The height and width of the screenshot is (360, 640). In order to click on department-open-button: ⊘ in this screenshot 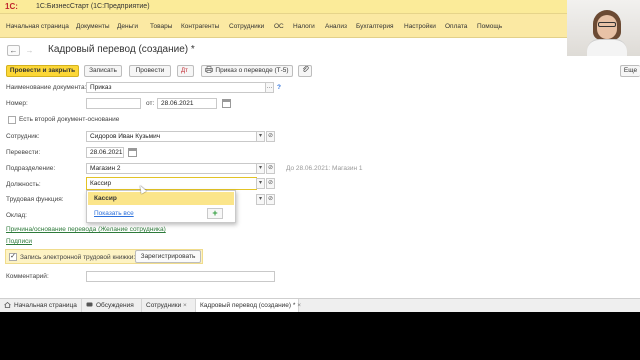, I will do `click(270, 168)`.